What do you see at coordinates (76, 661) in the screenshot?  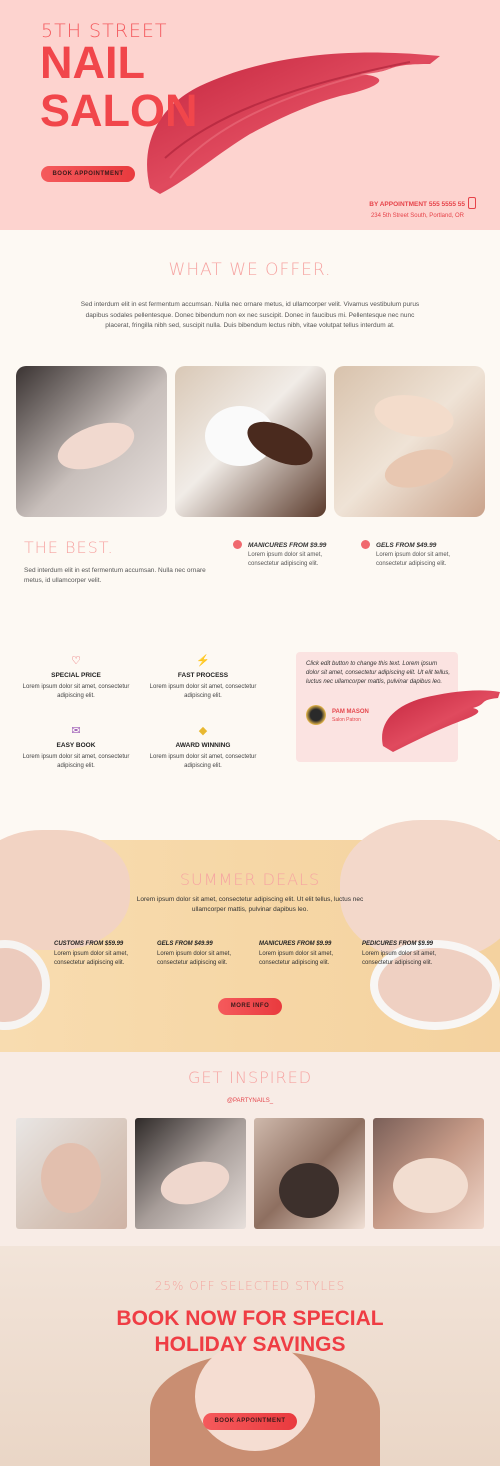 I see `heart-icon: ♡` at bounding box center [76, 661].